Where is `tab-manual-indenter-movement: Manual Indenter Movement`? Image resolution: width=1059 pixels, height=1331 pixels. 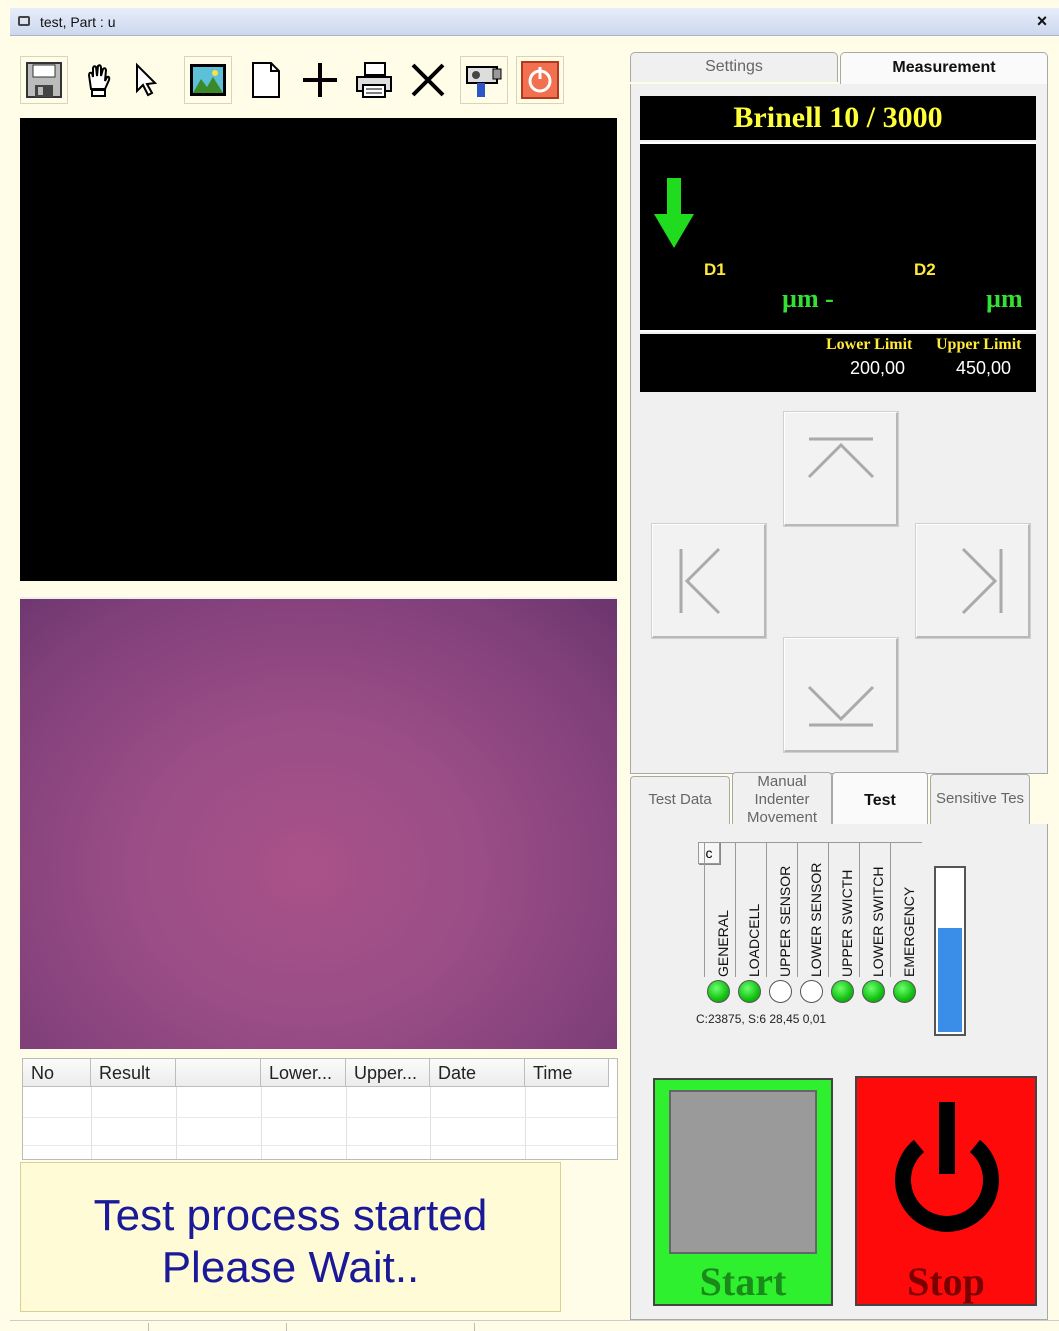
tab-manual-indenter-movement: Manual Indenter Movement is located at coordinates (782, 799).